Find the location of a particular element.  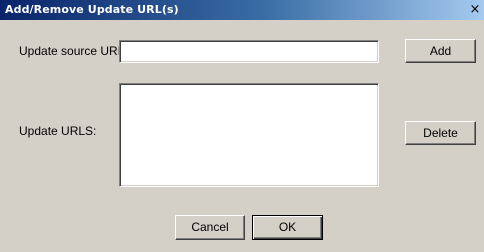

dialog-title: Add/Remove Update URL(s) is located at coordinates (92, 9).